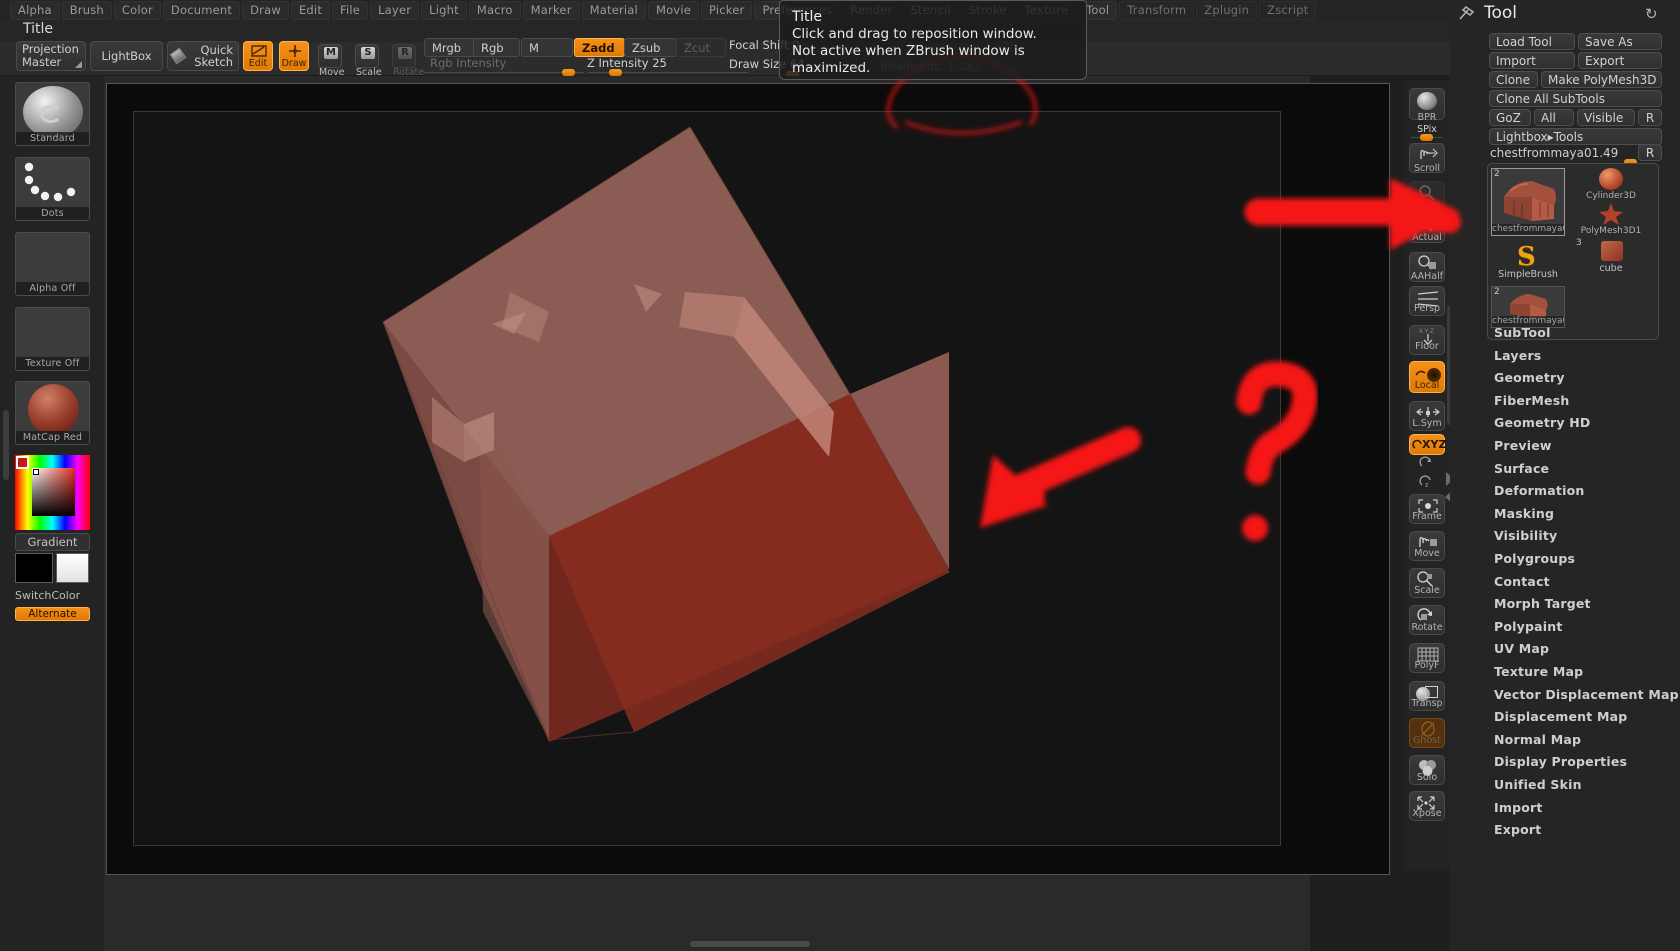 The width and height of the screenshot is (1680, 951). I want to click on current-texture-swatch: Texture Off, so click(52, 339).